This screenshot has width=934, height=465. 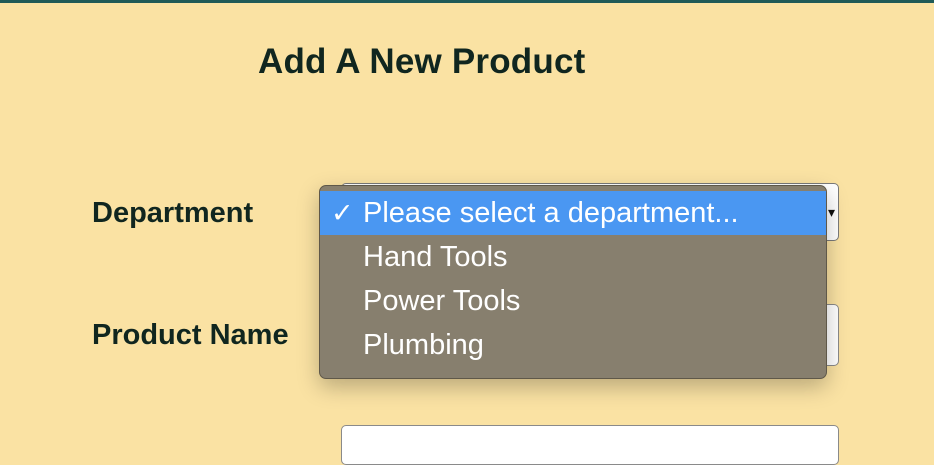 What do you see at coordinates (173, 213) in the screenshot?
I see `department-label: Department` at bounding box center [173, 213].